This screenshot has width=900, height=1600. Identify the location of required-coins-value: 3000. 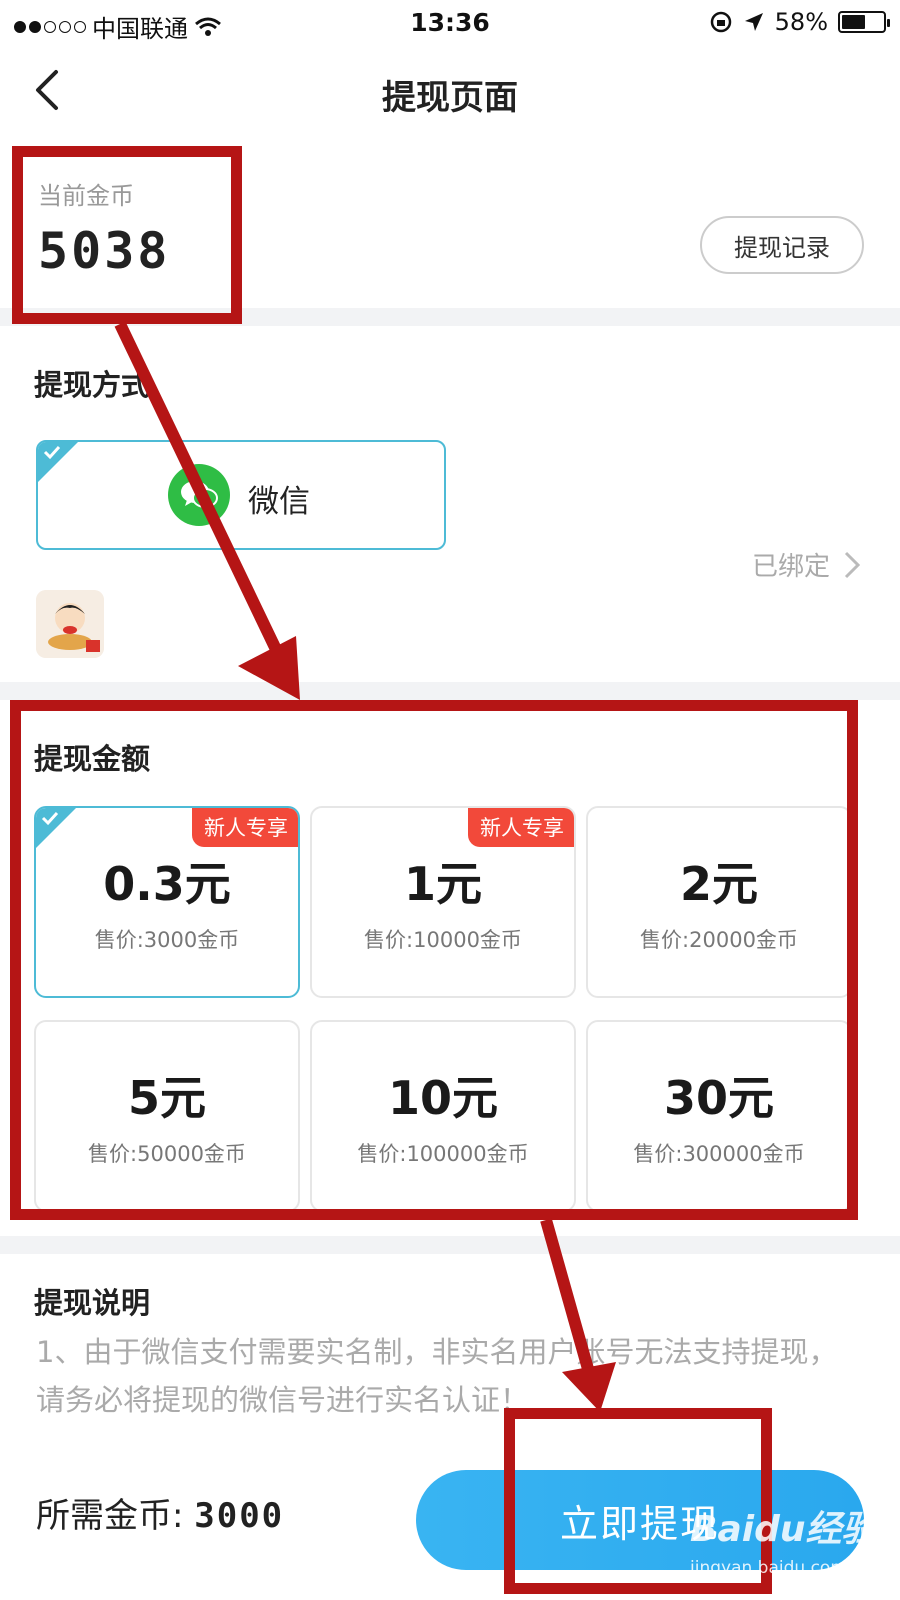
(239, 1516).